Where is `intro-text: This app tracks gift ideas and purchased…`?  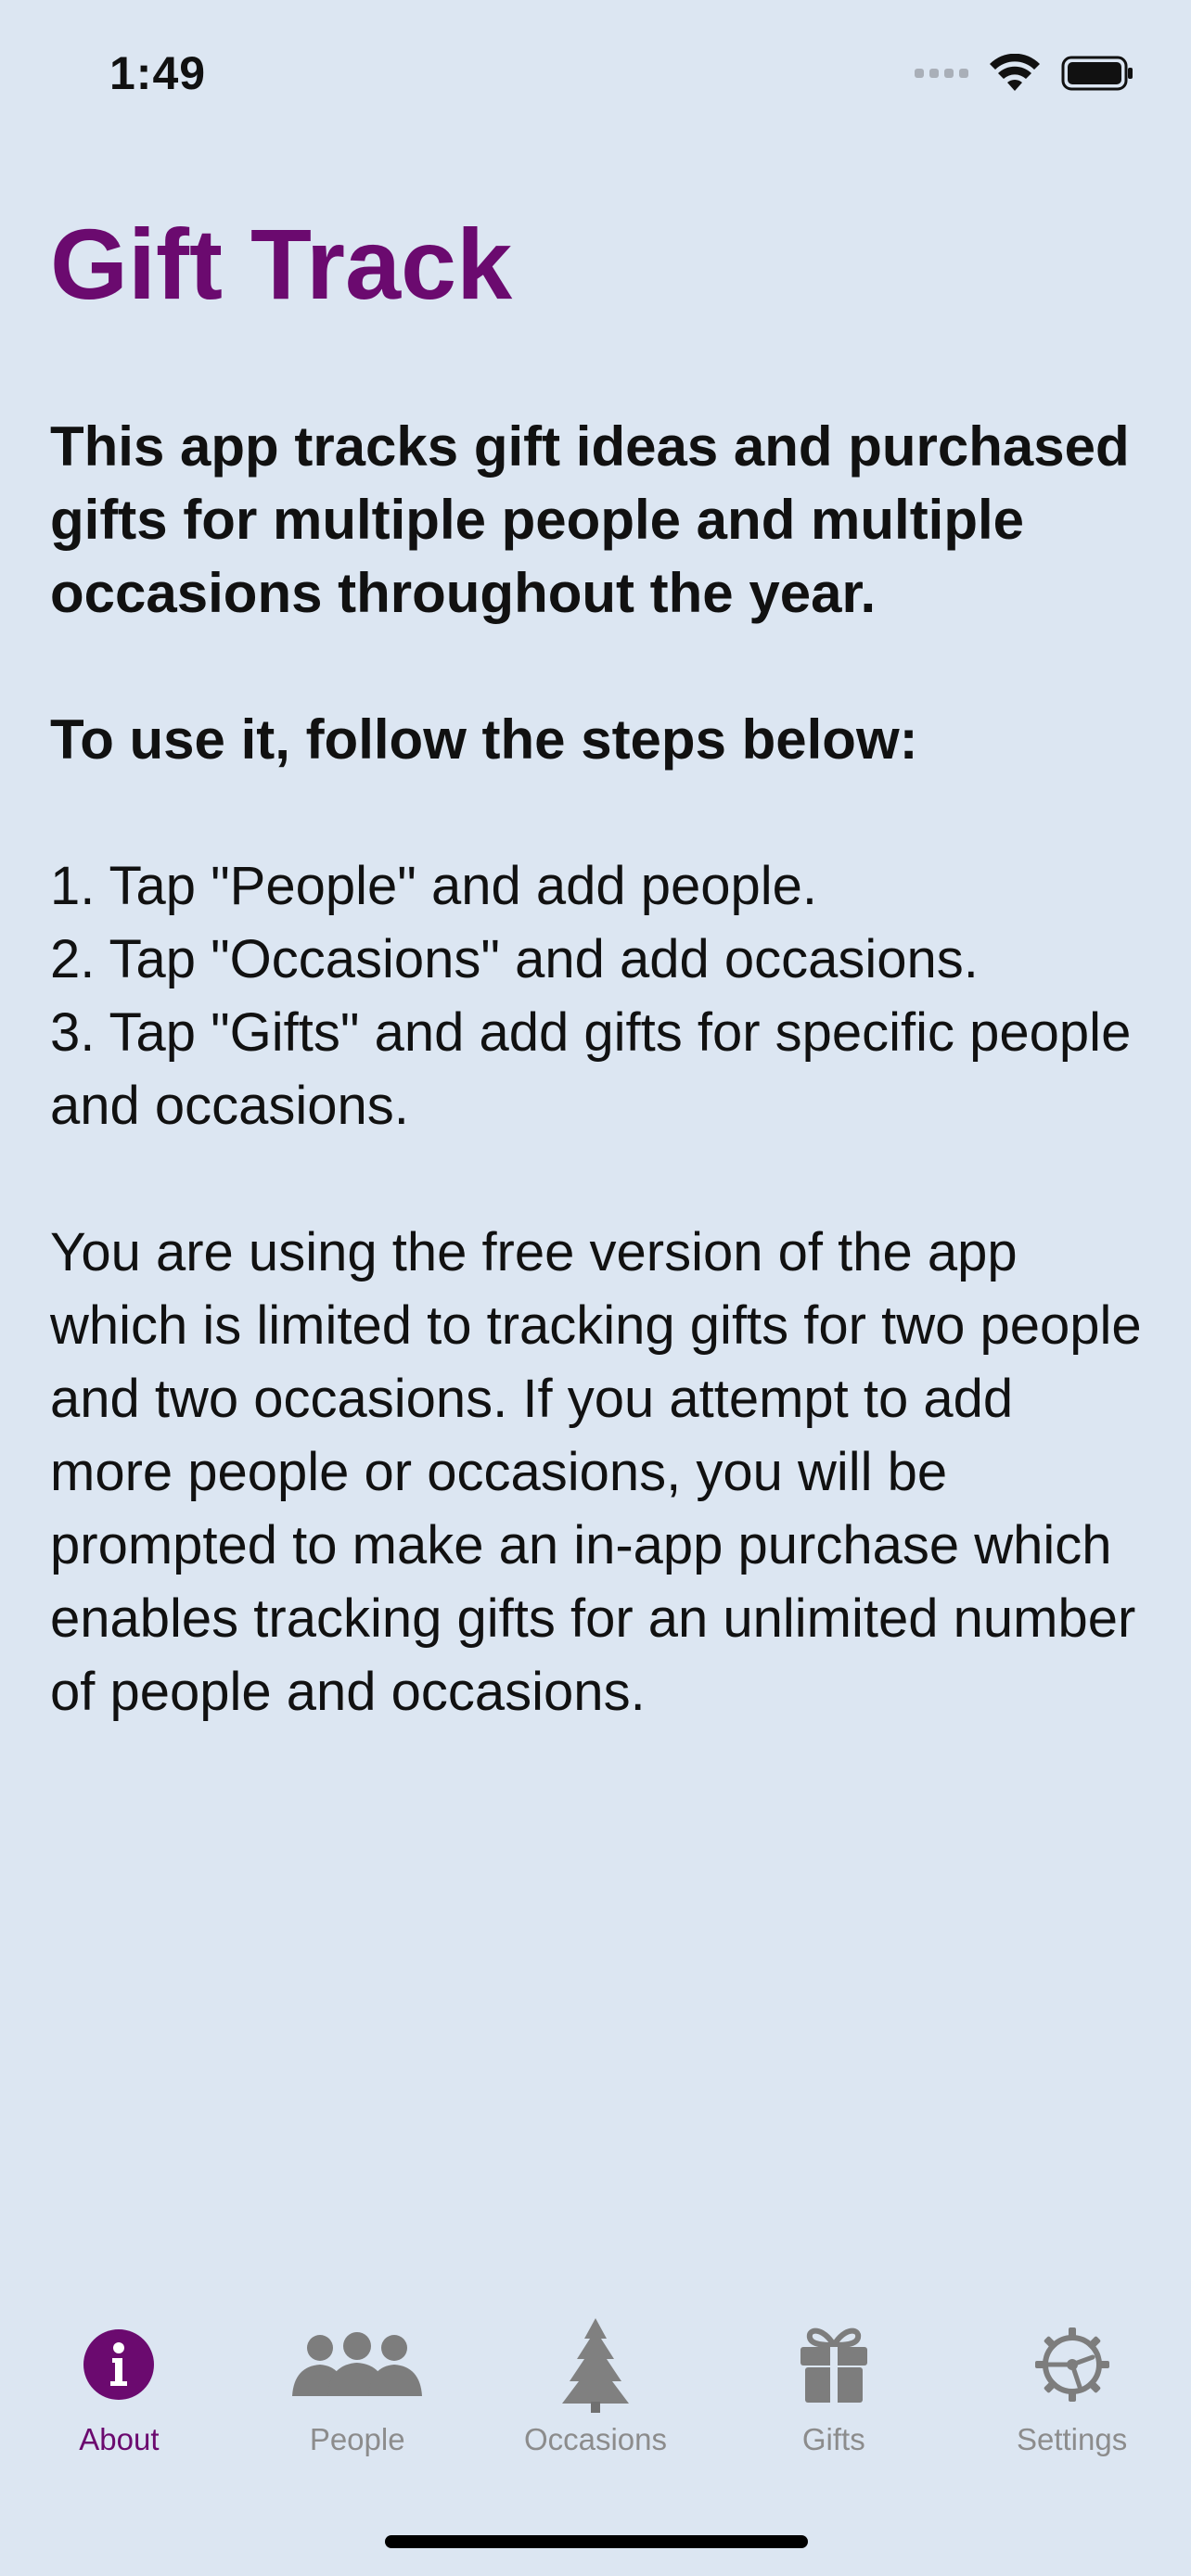
intro-text: This app tracks gift ideas and purchased… is located at coordinates (590, 519).